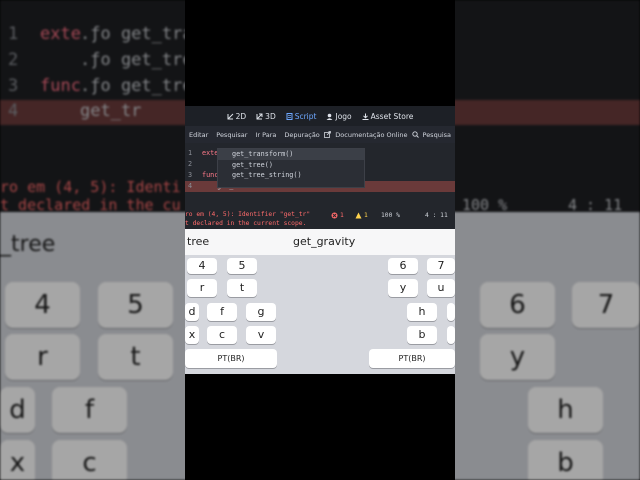 This screenshot has height=480, width=640. I want to click on key-x: x, so click(192, 335).